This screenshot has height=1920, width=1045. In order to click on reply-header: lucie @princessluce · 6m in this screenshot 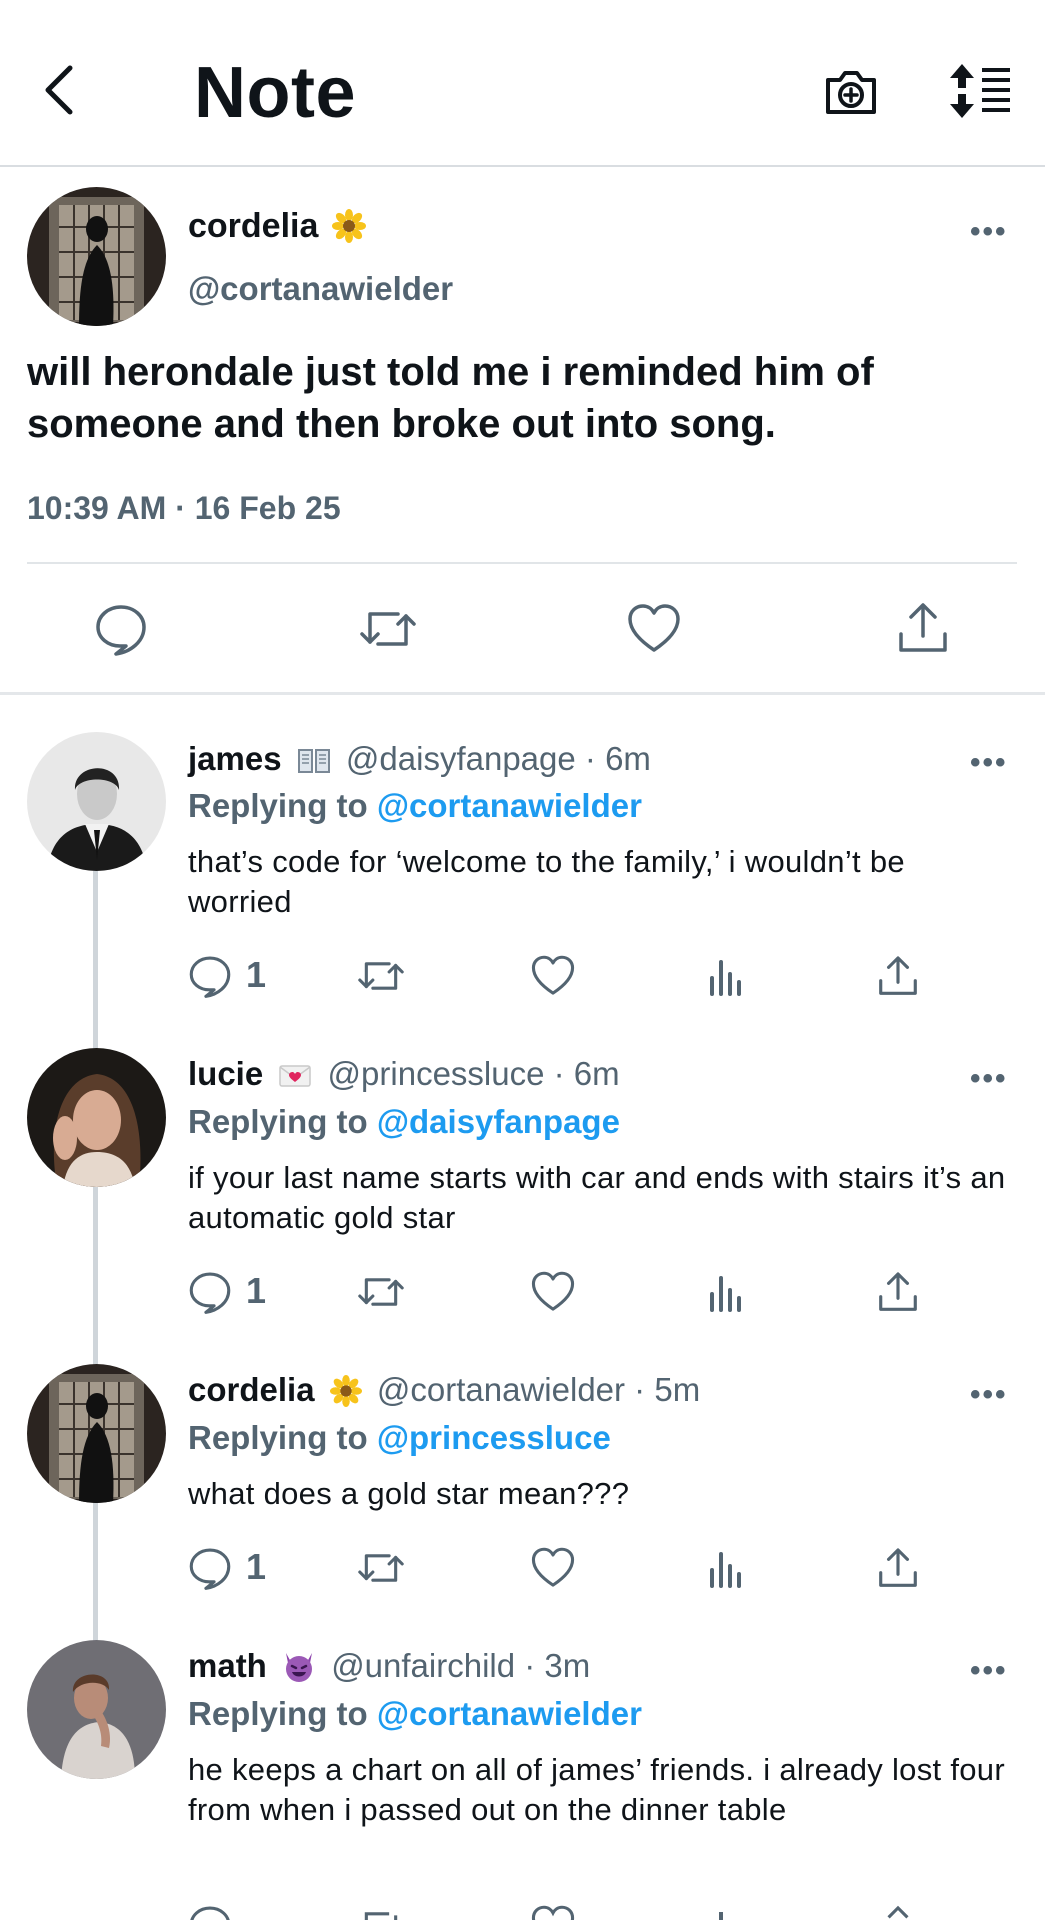, I will do `click(404, 1074)`.